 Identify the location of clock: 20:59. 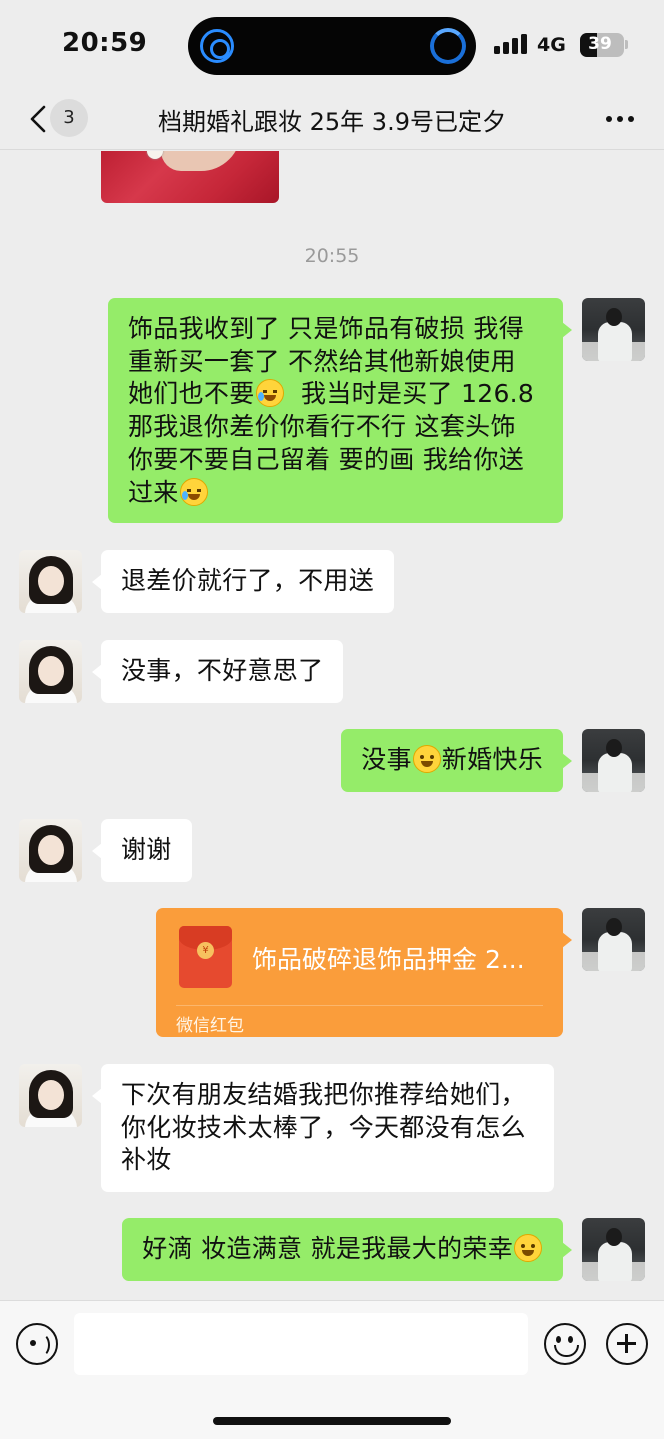
(105, 43).